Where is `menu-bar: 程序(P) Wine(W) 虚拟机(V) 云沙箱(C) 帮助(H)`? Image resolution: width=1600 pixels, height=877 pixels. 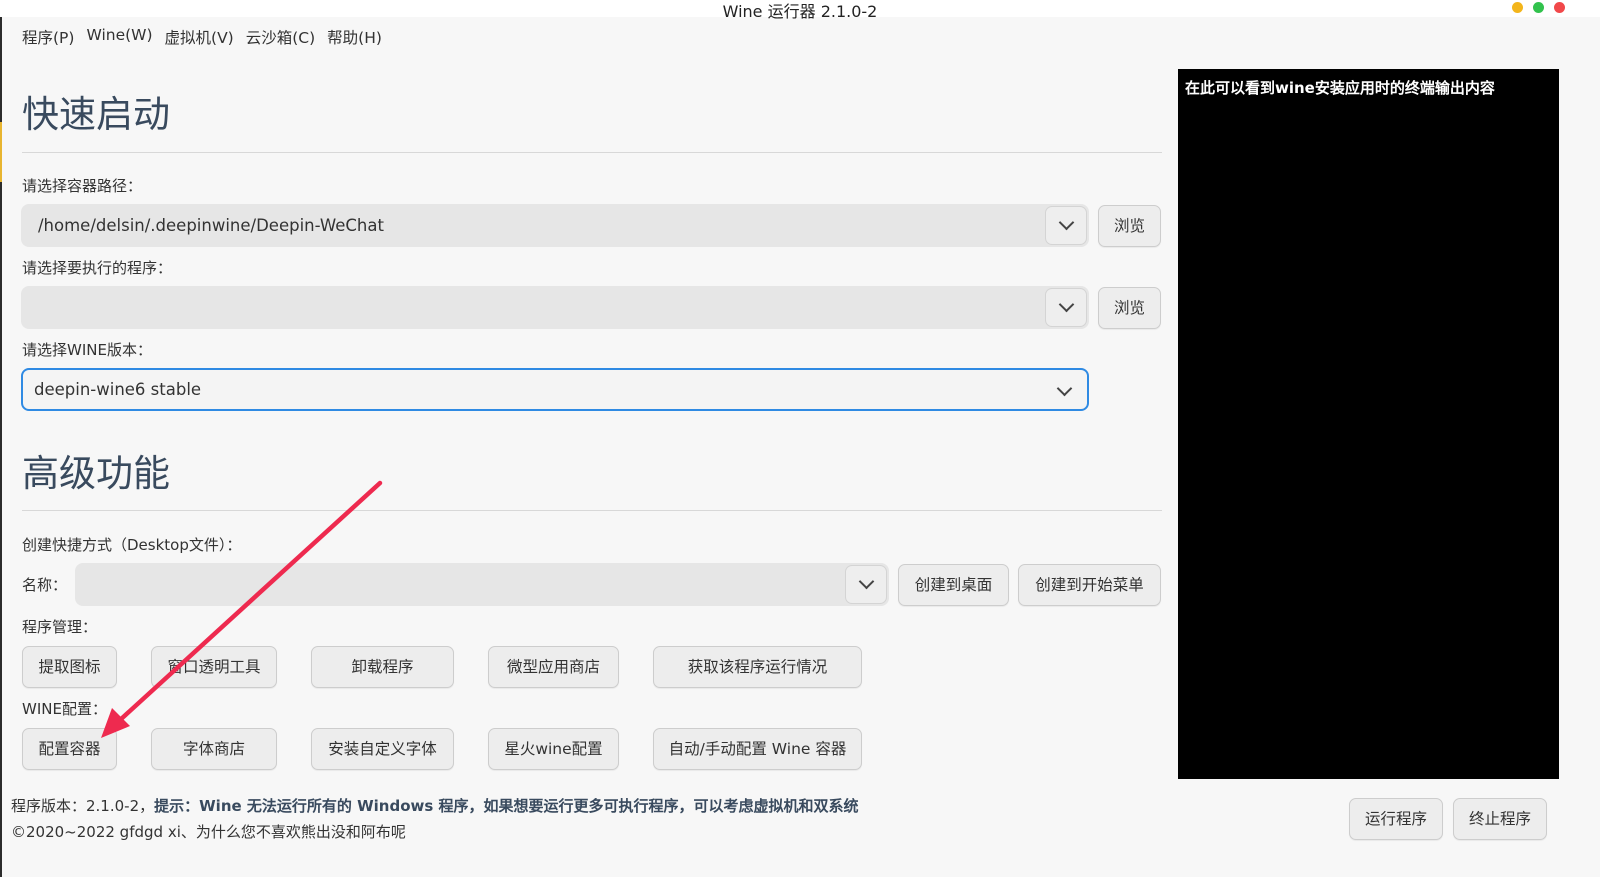 menu-bar: 程序(P) Wine(W) 虚拟机(V) 云沙箱(C) 帮助(H) is located at coordinates (202, 37).